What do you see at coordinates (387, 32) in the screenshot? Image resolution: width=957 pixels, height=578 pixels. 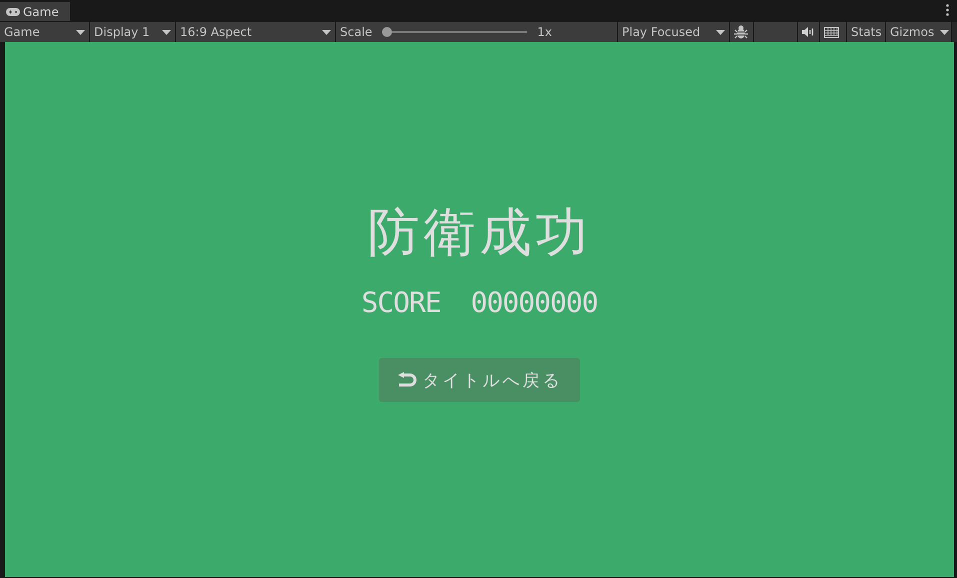 I see `slider-thumb` at bounding box center [387, 32].